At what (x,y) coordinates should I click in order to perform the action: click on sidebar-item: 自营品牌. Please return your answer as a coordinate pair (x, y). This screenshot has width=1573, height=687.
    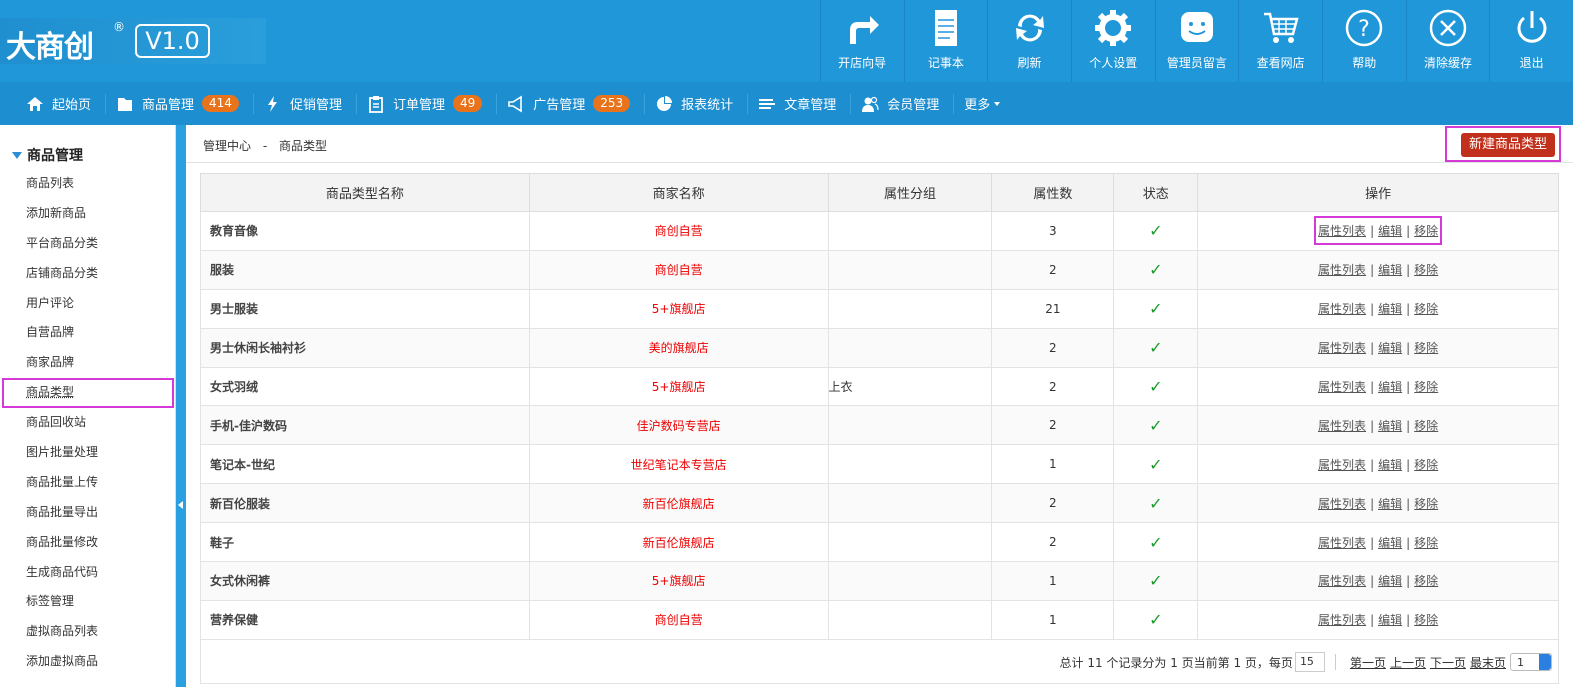
    Looking at the image, I should click on (88, 333).